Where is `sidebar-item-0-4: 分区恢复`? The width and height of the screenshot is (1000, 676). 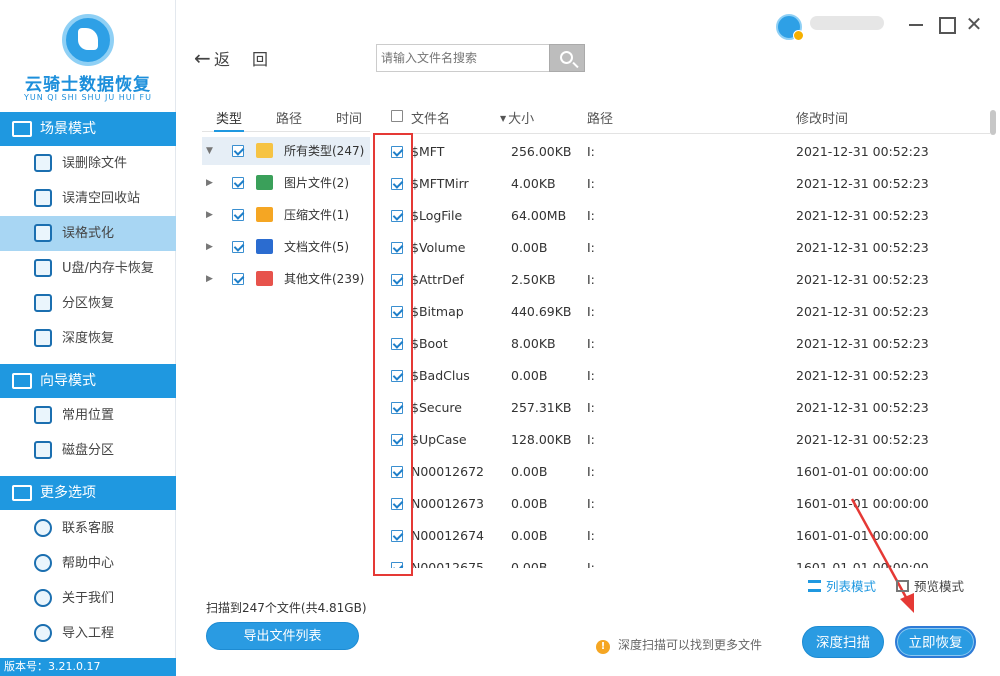 sidebar-item-0-4: 分区恢复 is located at coordinates (88, 303).